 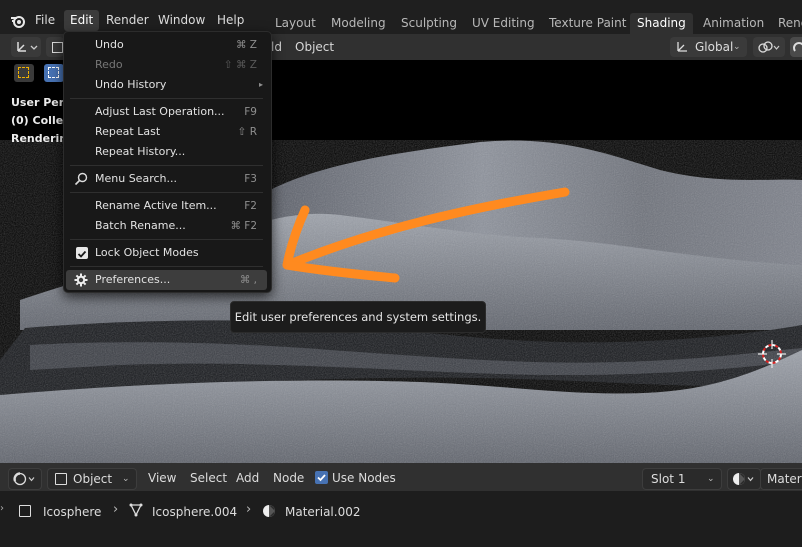 I want to click on select-mode-button, so click(x=54, y=73).